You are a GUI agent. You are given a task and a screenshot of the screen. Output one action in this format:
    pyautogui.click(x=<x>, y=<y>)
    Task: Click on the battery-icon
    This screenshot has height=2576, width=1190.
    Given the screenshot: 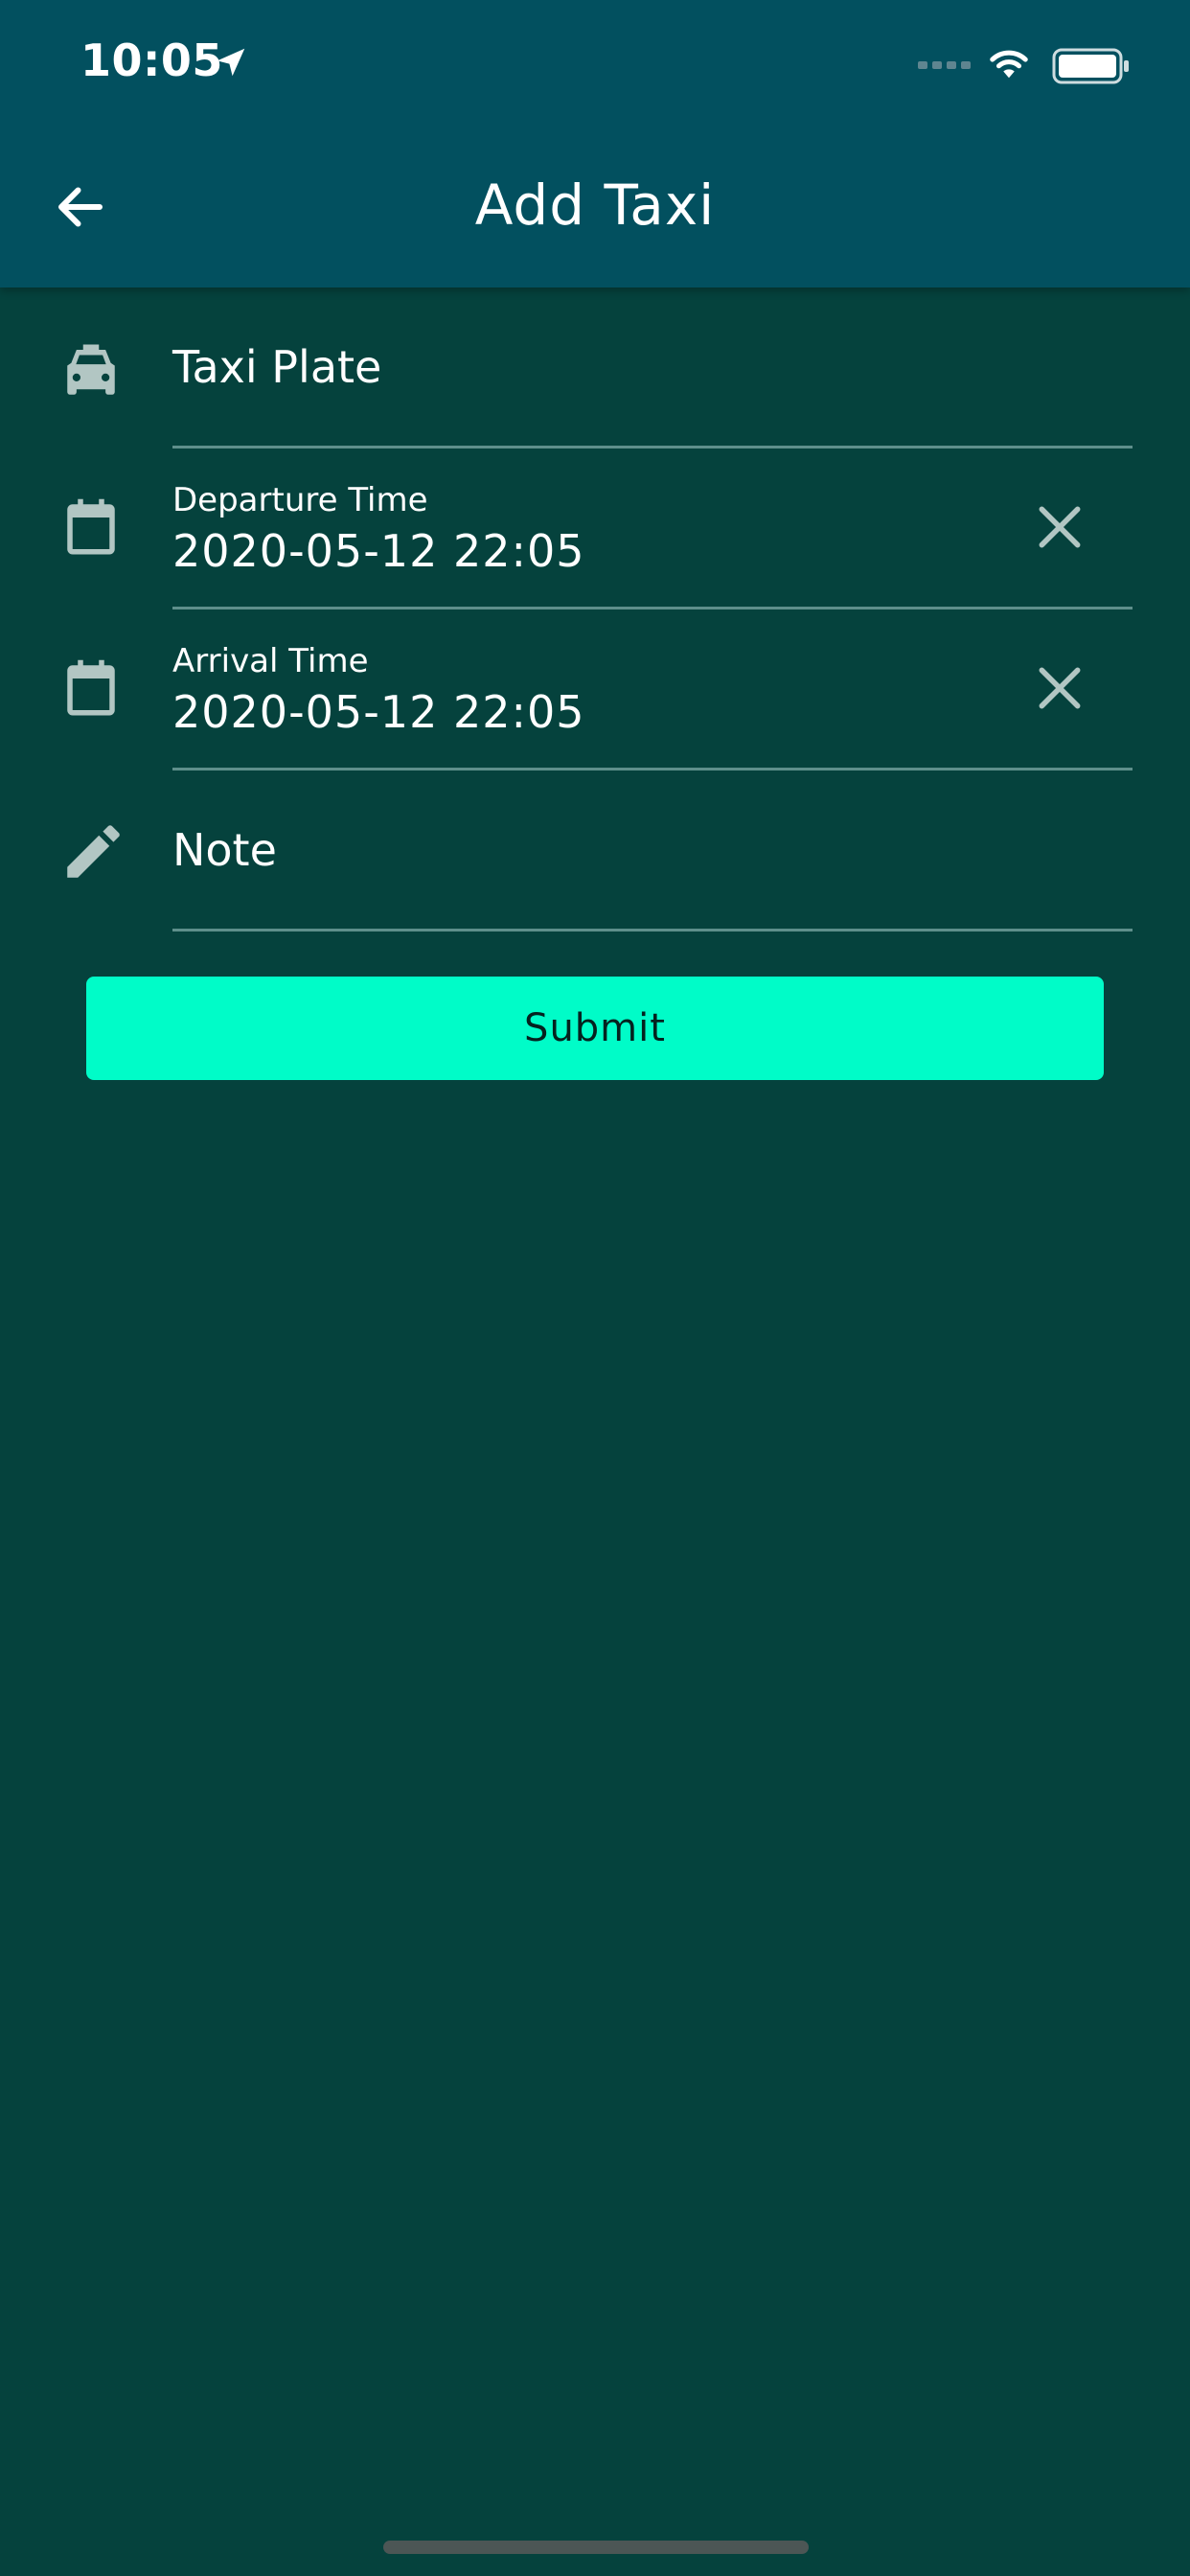 What is the action you would take?
    pyautogui.click(x=1091, y=66)
    